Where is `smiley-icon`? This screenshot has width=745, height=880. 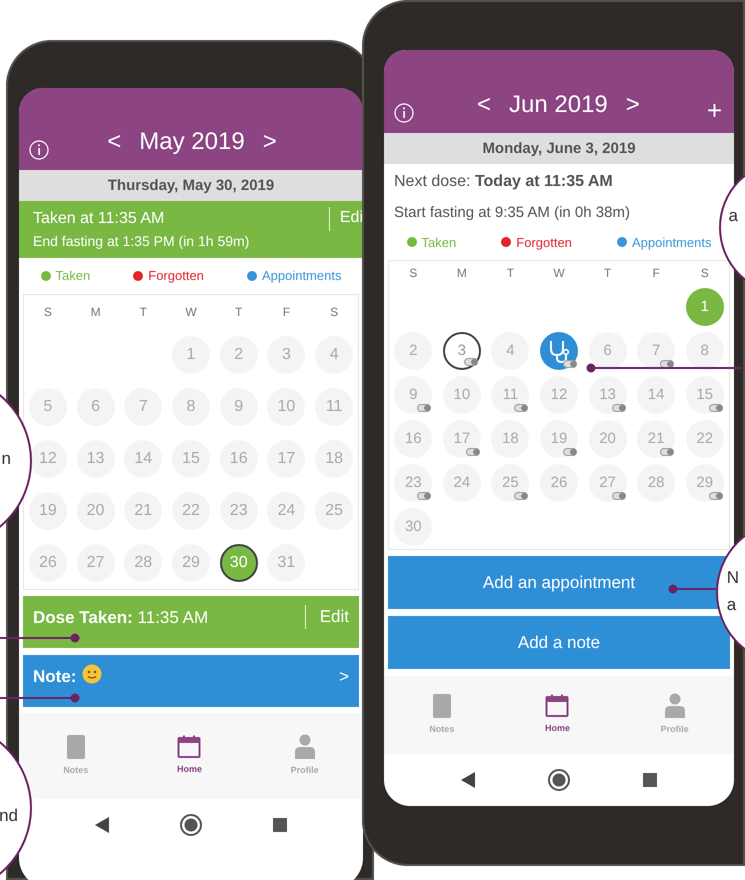
smiley-icon is located at coordinates (92, 674).